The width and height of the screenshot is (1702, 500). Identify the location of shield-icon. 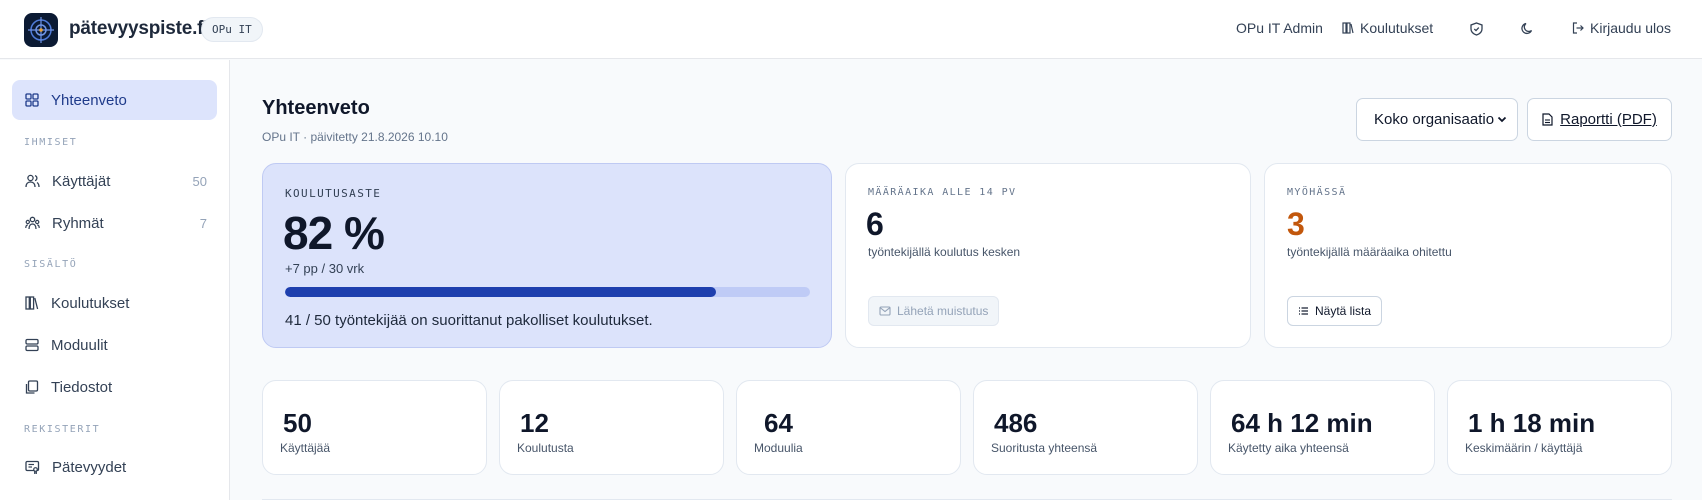
(1476, 29).